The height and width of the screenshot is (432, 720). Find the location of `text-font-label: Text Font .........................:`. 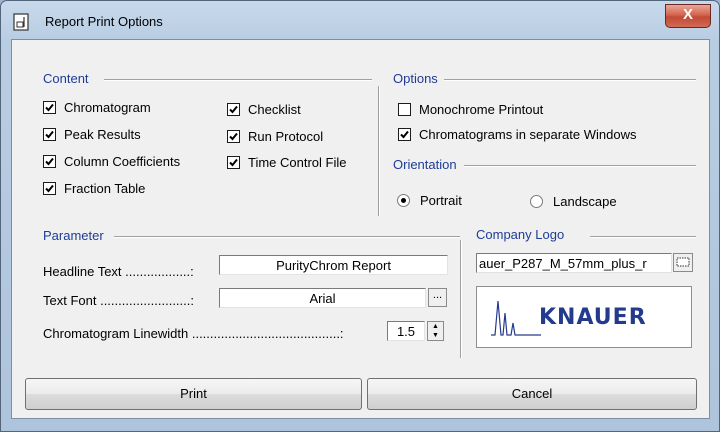

text-font-label: Text Font .........................: is located at coordinates (118, 300).